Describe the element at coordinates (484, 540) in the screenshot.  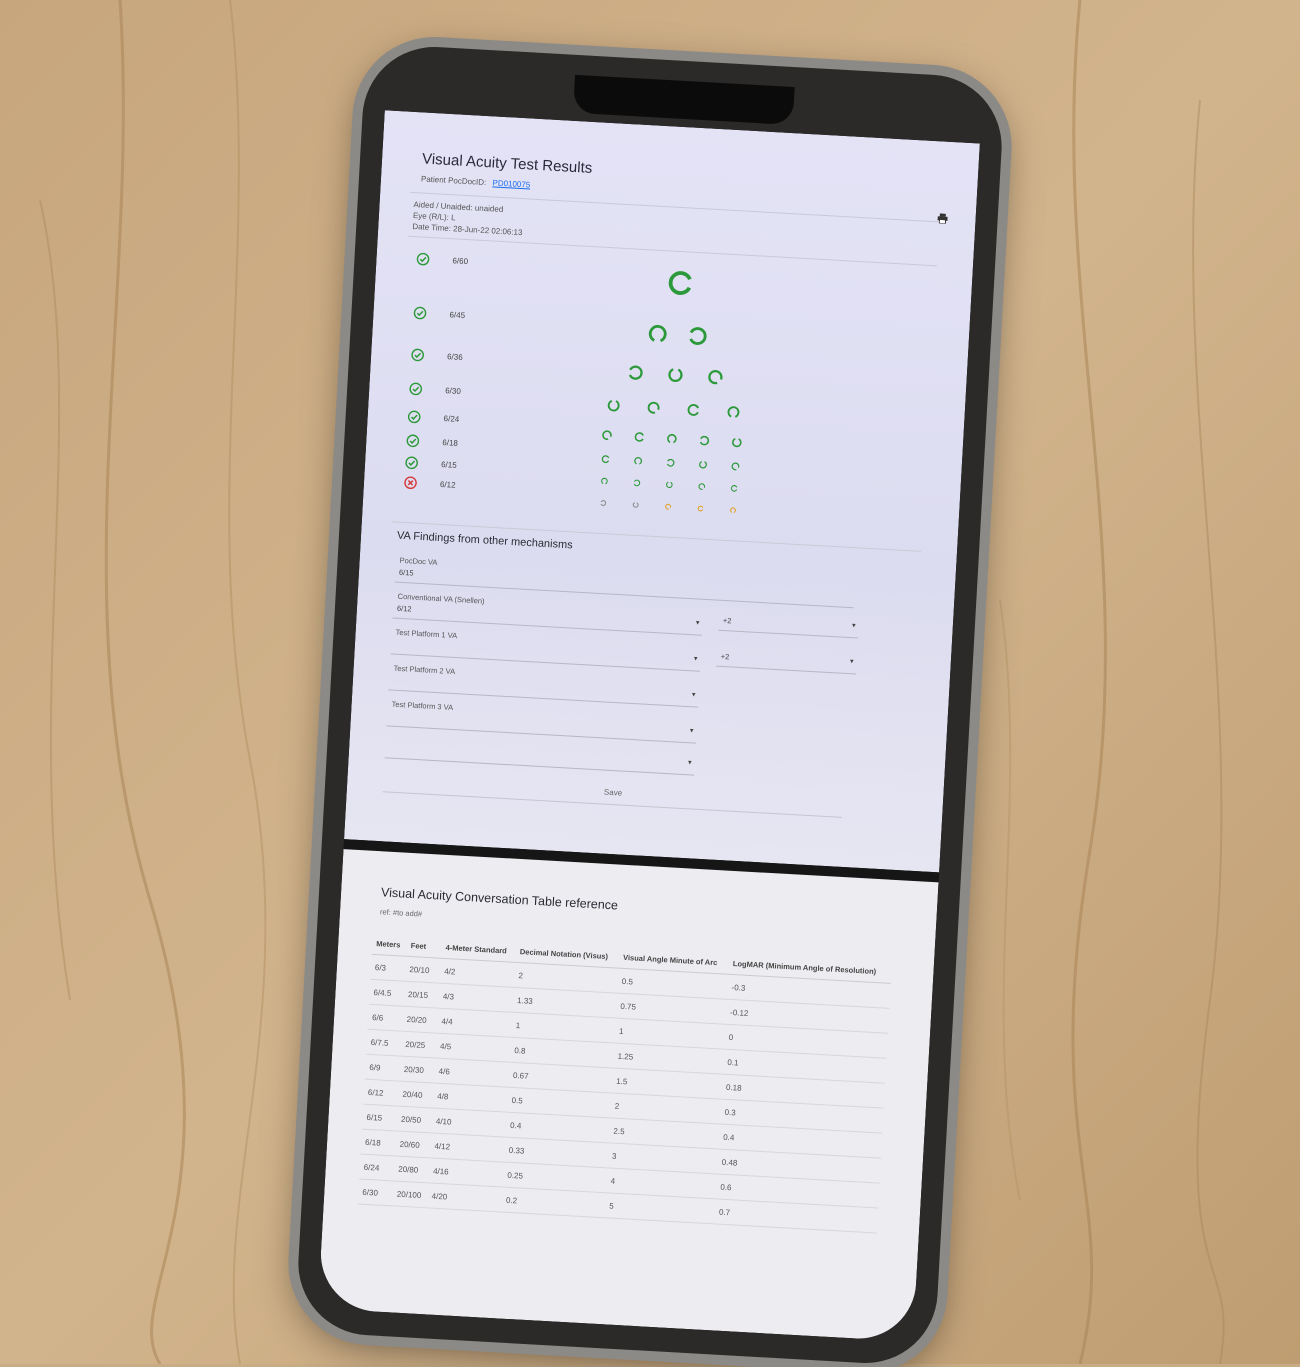
I see `findings-title: VA Findings from other mechanisms` at that location.